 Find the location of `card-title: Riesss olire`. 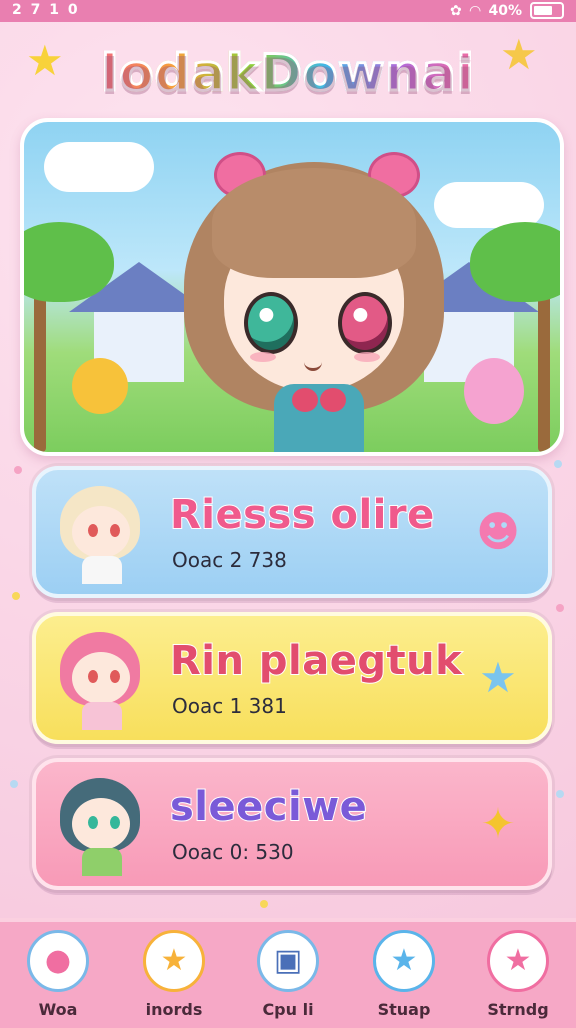

card-title: Riesss olire is located at coordinates (302, 515).